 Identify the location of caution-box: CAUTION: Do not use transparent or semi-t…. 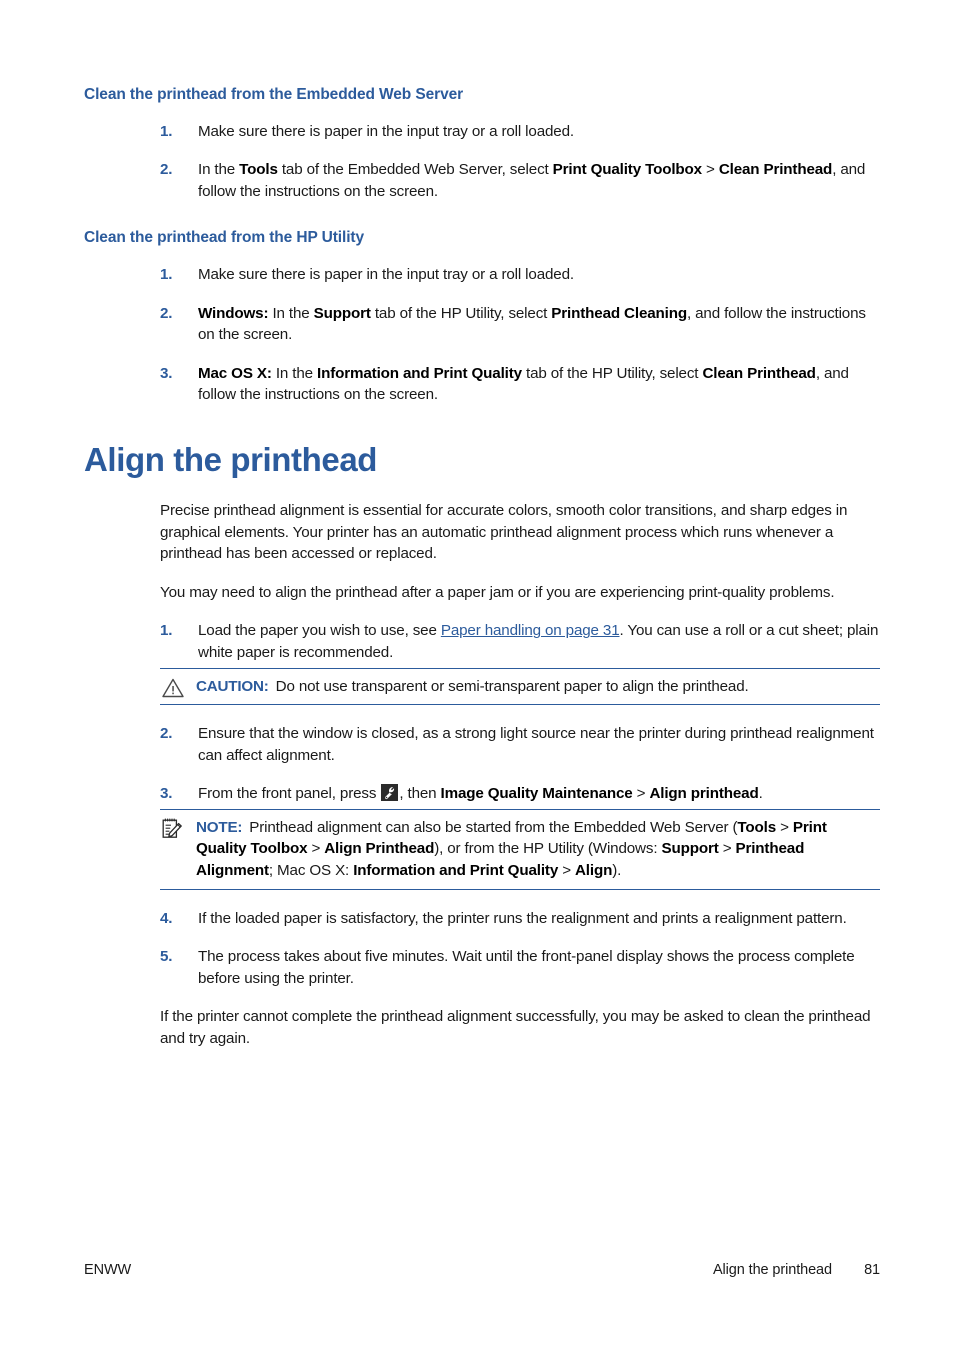
(482, 686).